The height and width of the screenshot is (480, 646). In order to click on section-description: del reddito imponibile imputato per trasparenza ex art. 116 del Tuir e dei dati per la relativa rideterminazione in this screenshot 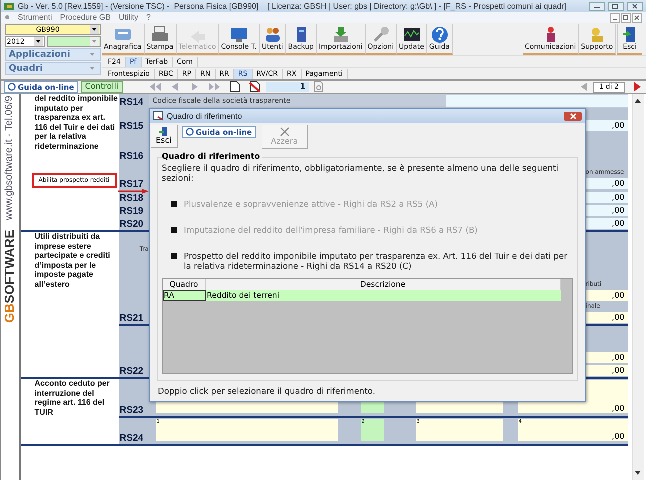, I will do `click(76, 122)`.